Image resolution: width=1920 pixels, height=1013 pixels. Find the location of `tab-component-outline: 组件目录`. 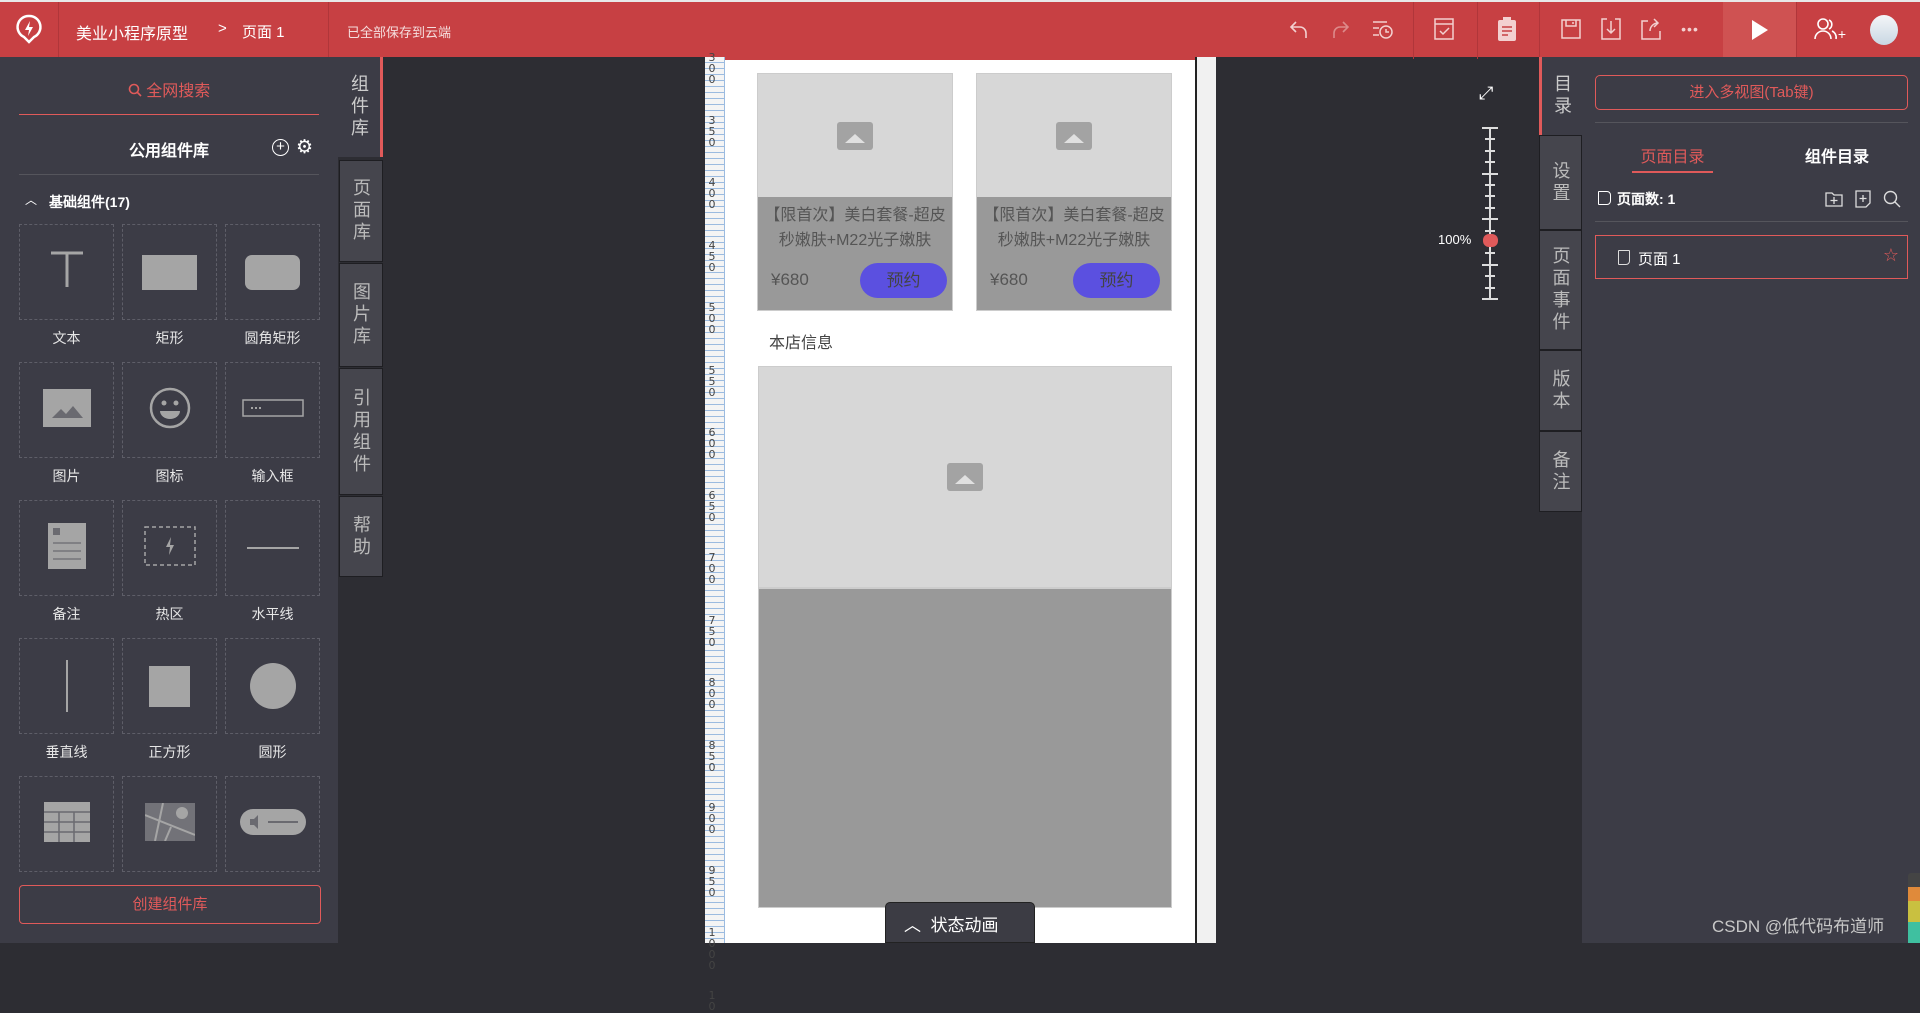

tab-component-outline: 组件目录 is located at coordinates (1837, 155).